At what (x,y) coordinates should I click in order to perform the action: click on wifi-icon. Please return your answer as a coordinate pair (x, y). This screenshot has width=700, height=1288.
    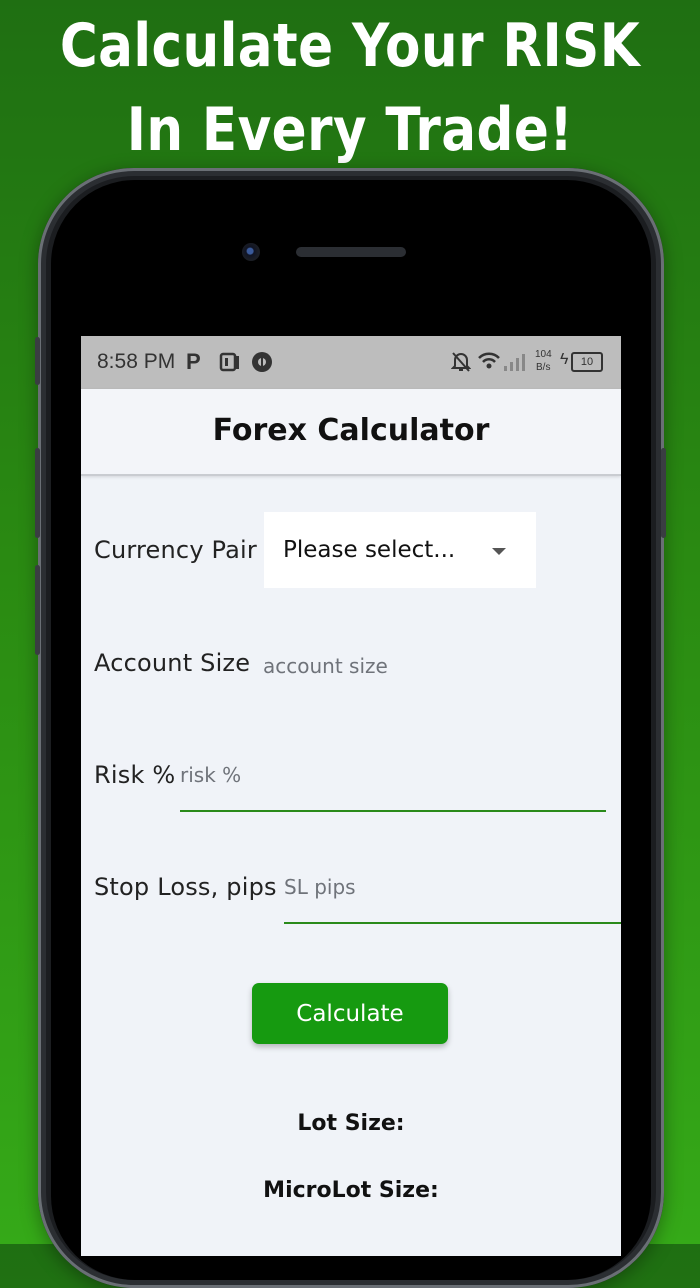
    Looking at the image, I should click on (489, 363).